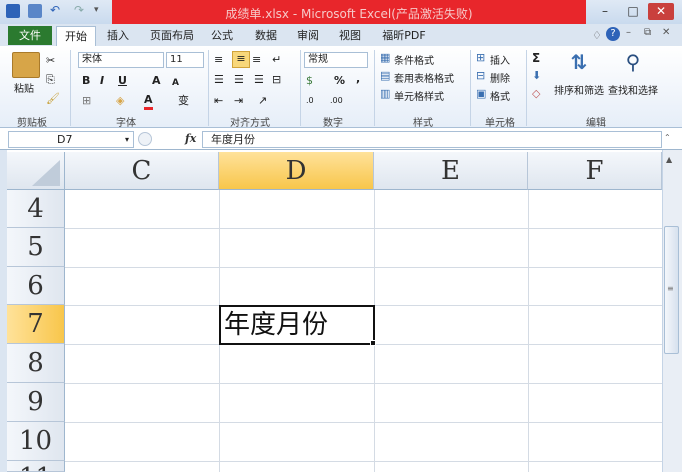 The width and height of the screenshot is (682, 472). Describe the element at coordinates (175, 83) in the screenshot. I see `shrink-font-button: A` at that location.